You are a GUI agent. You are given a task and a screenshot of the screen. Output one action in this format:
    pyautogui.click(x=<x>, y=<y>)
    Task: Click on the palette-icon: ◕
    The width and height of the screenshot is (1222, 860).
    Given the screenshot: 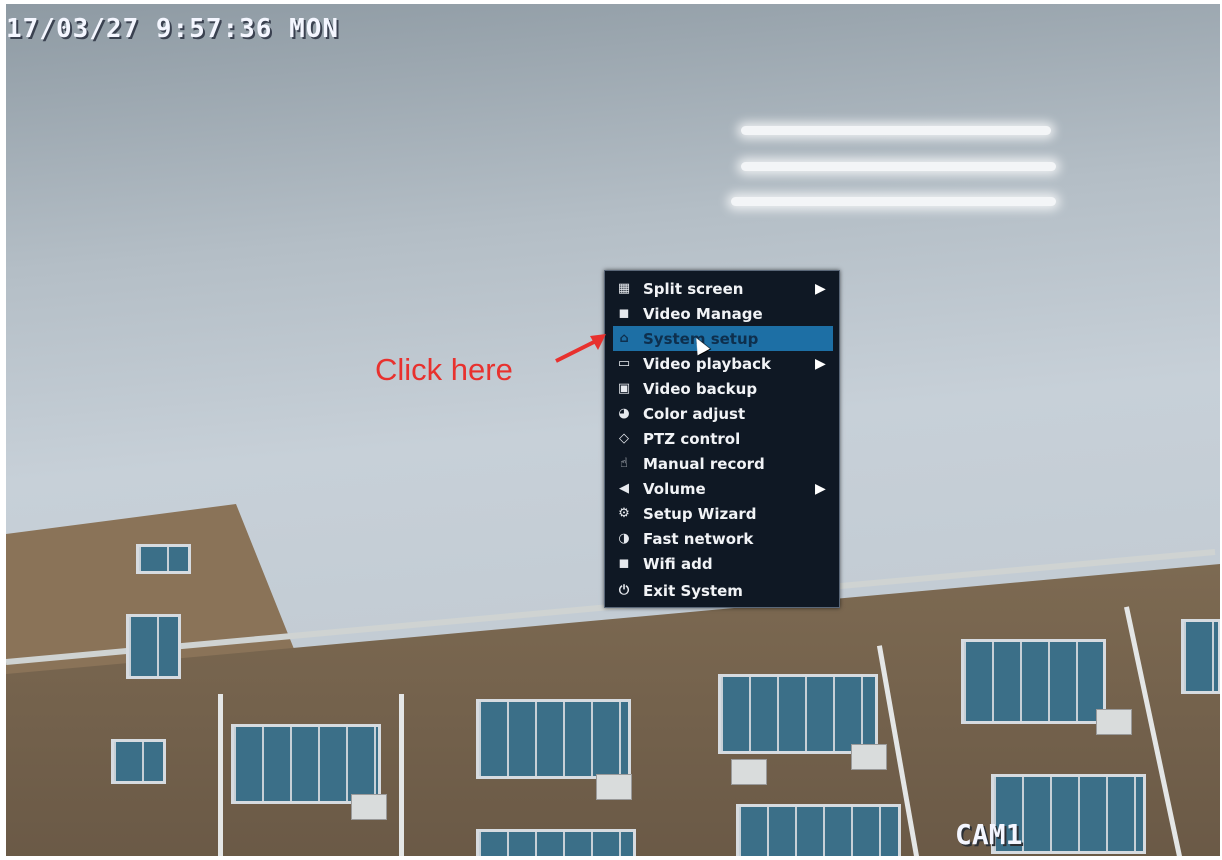 What is the action you would take?
    pyautogui.click(x=624, y=413)
    